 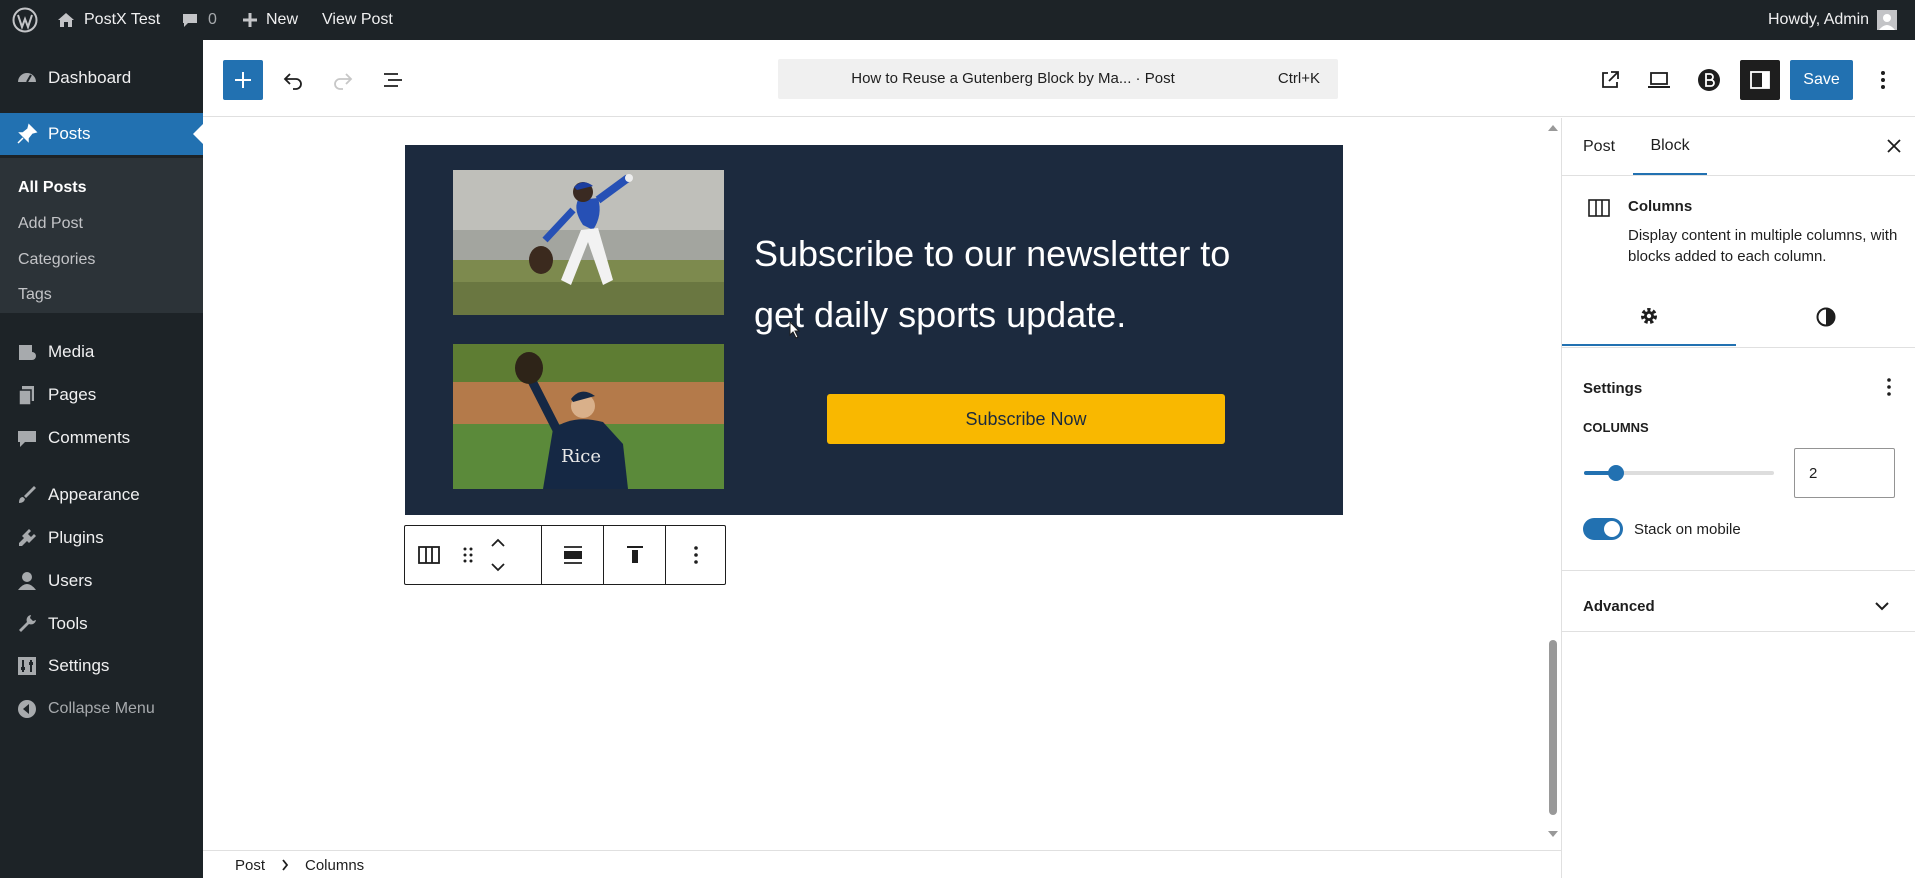 I want to click on canvas-scrollbar, so click(x=1553, y=484).